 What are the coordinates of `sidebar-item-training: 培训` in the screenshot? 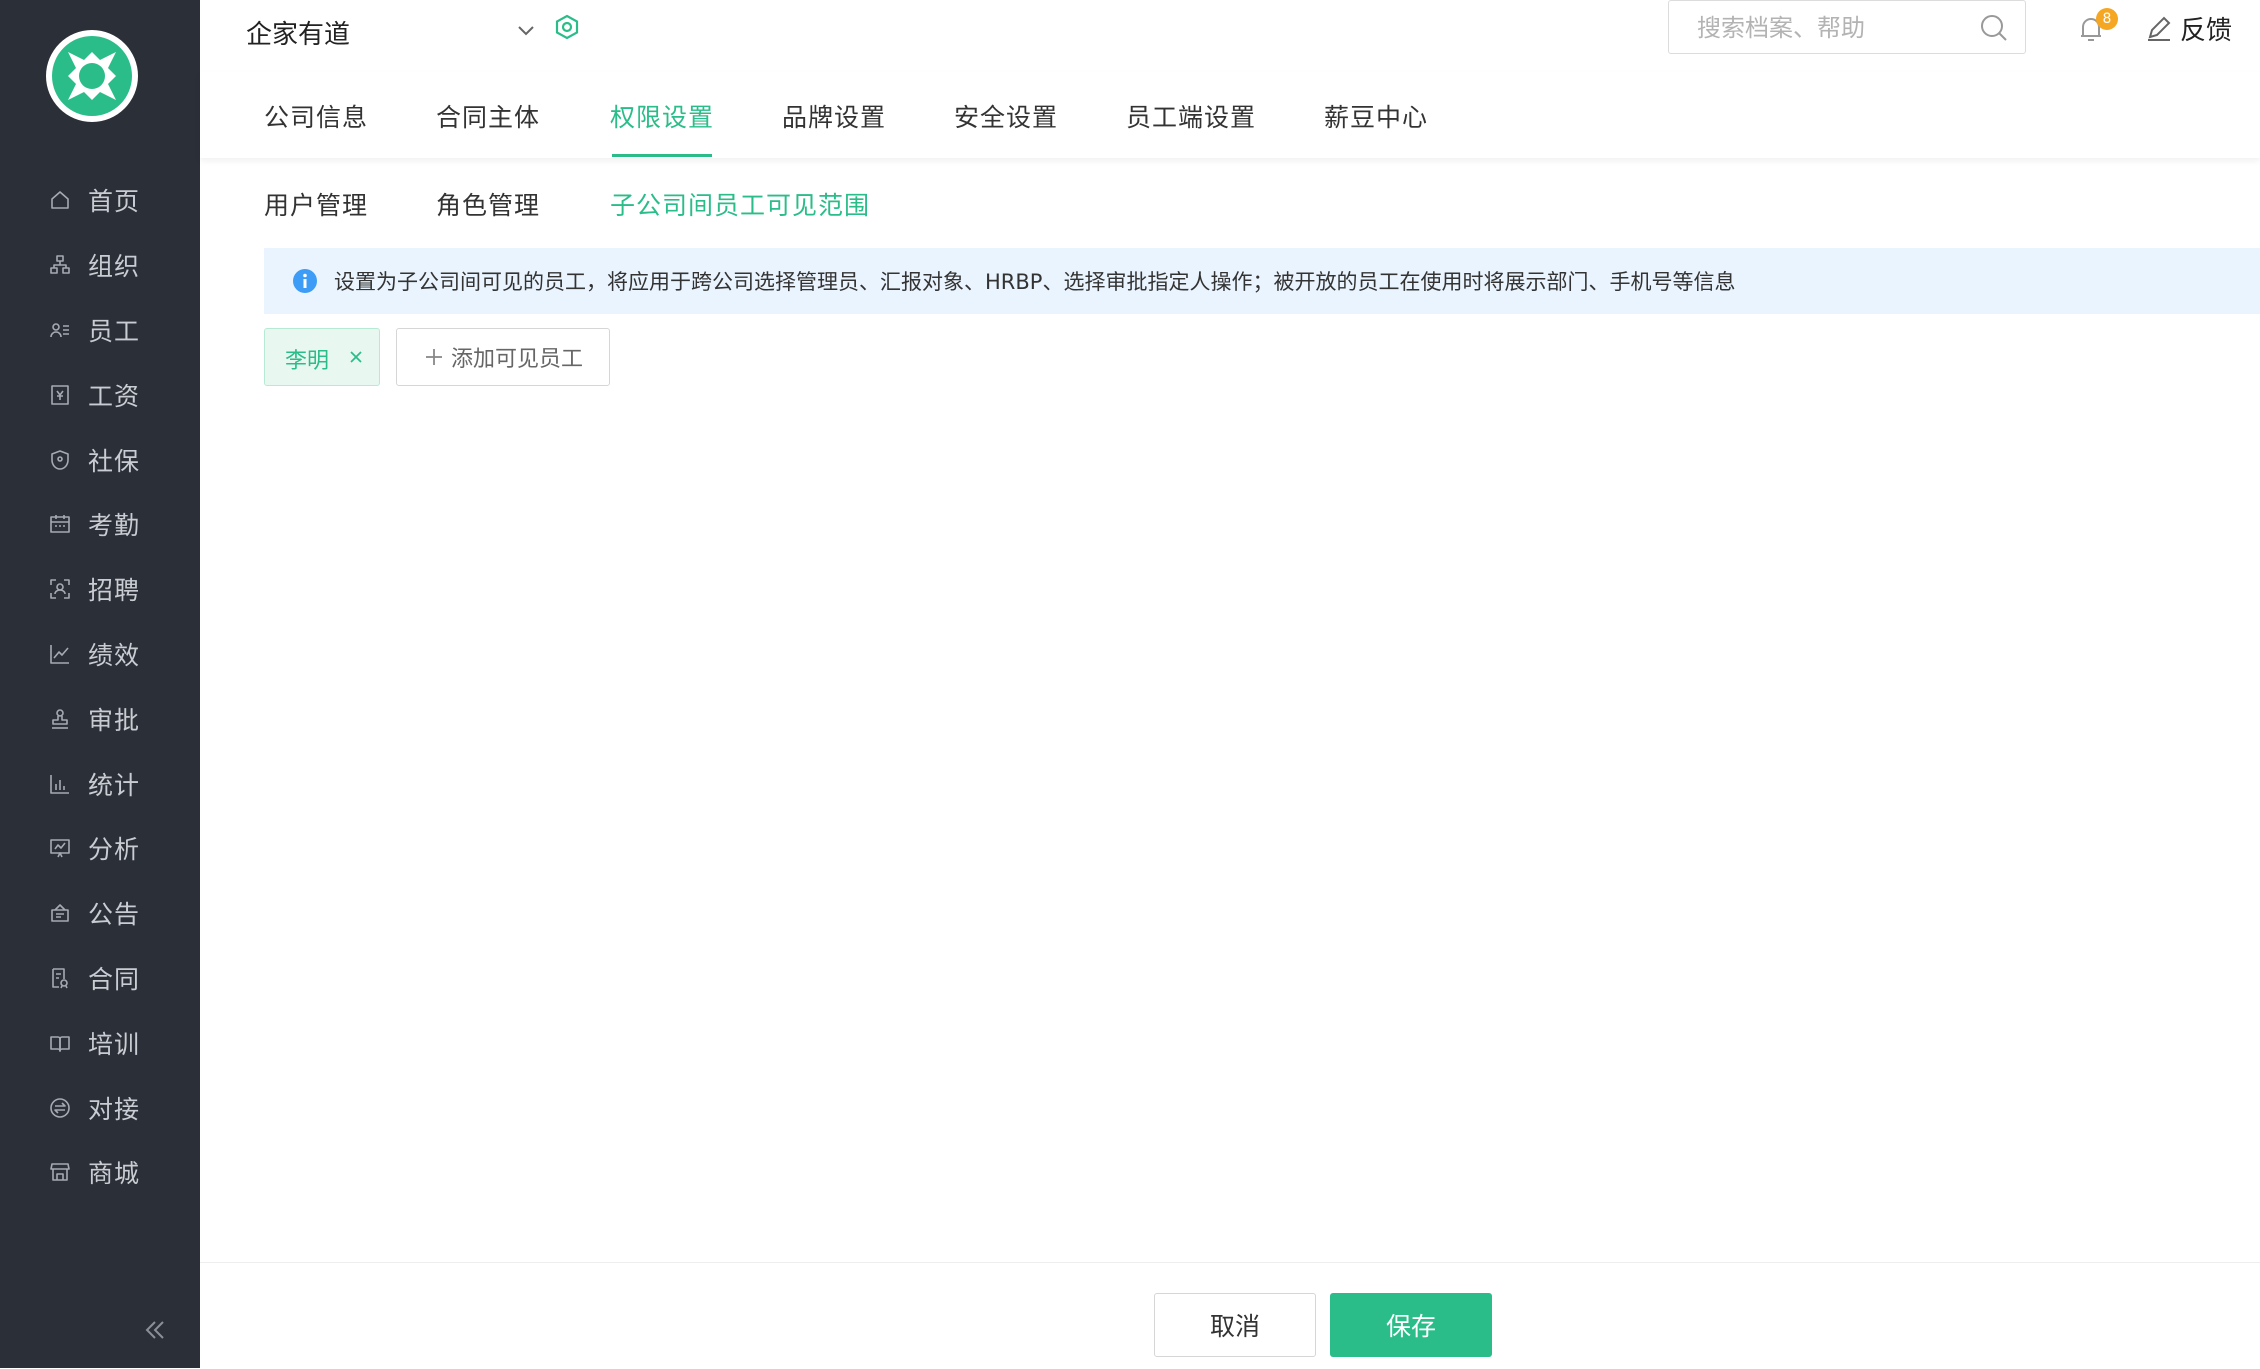 It's located at (100, 1042).